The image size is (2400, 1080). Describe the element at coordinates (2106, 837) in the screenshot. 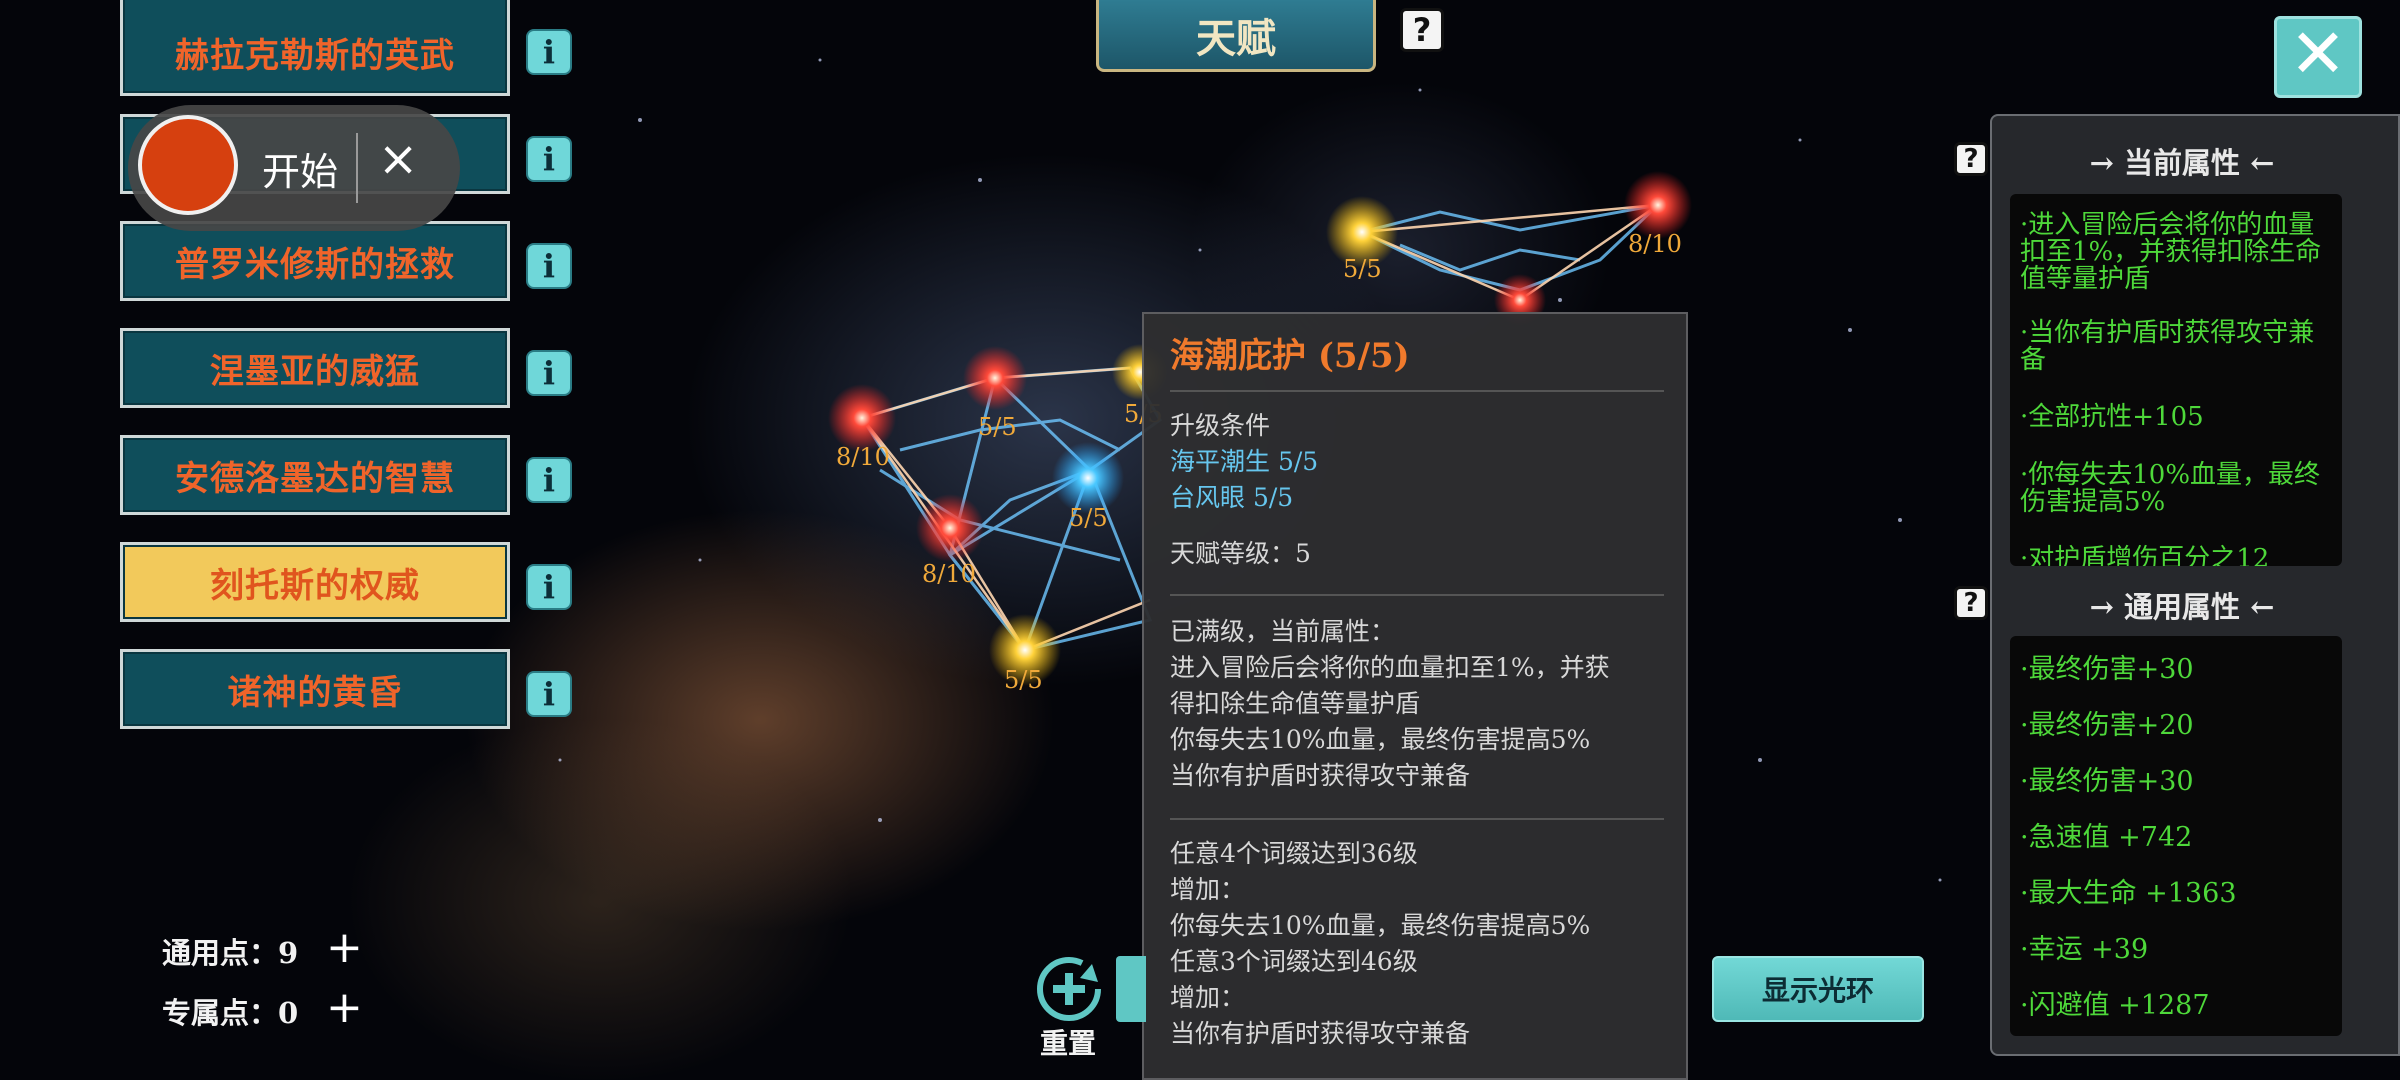

I see `attribute-line: ·急速值 +742` at that location.